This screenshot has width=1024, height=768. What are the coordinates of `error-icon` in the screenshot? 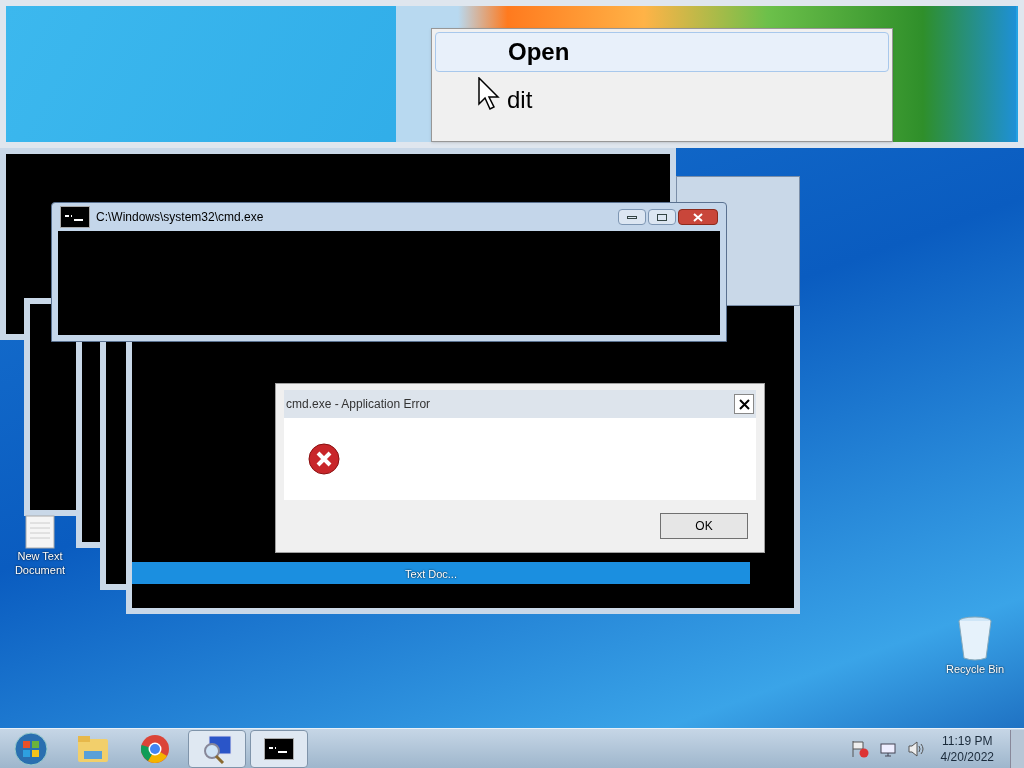 It's located at (324, 459).